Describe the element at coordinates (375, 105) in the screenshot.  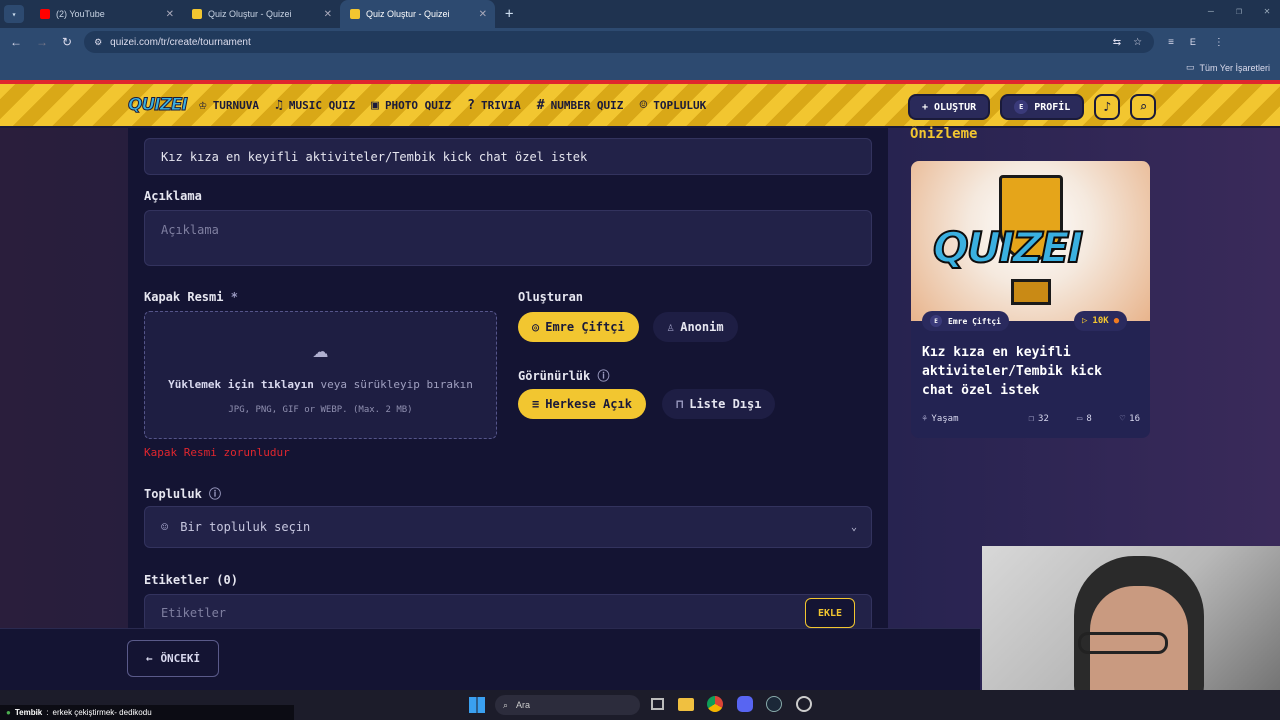
I see `camera-icon: ▣` at that location.